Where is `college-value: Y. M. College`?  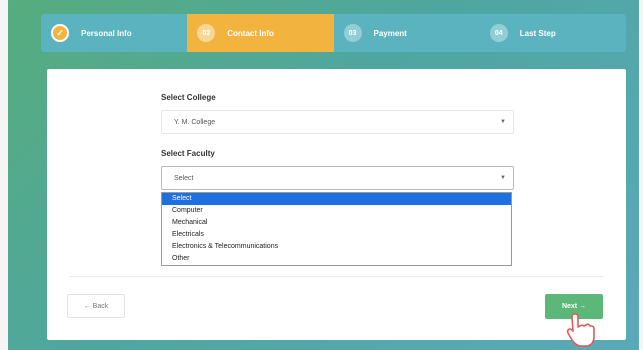
college-value: Y. M. College is located at coordinates (195, 122).